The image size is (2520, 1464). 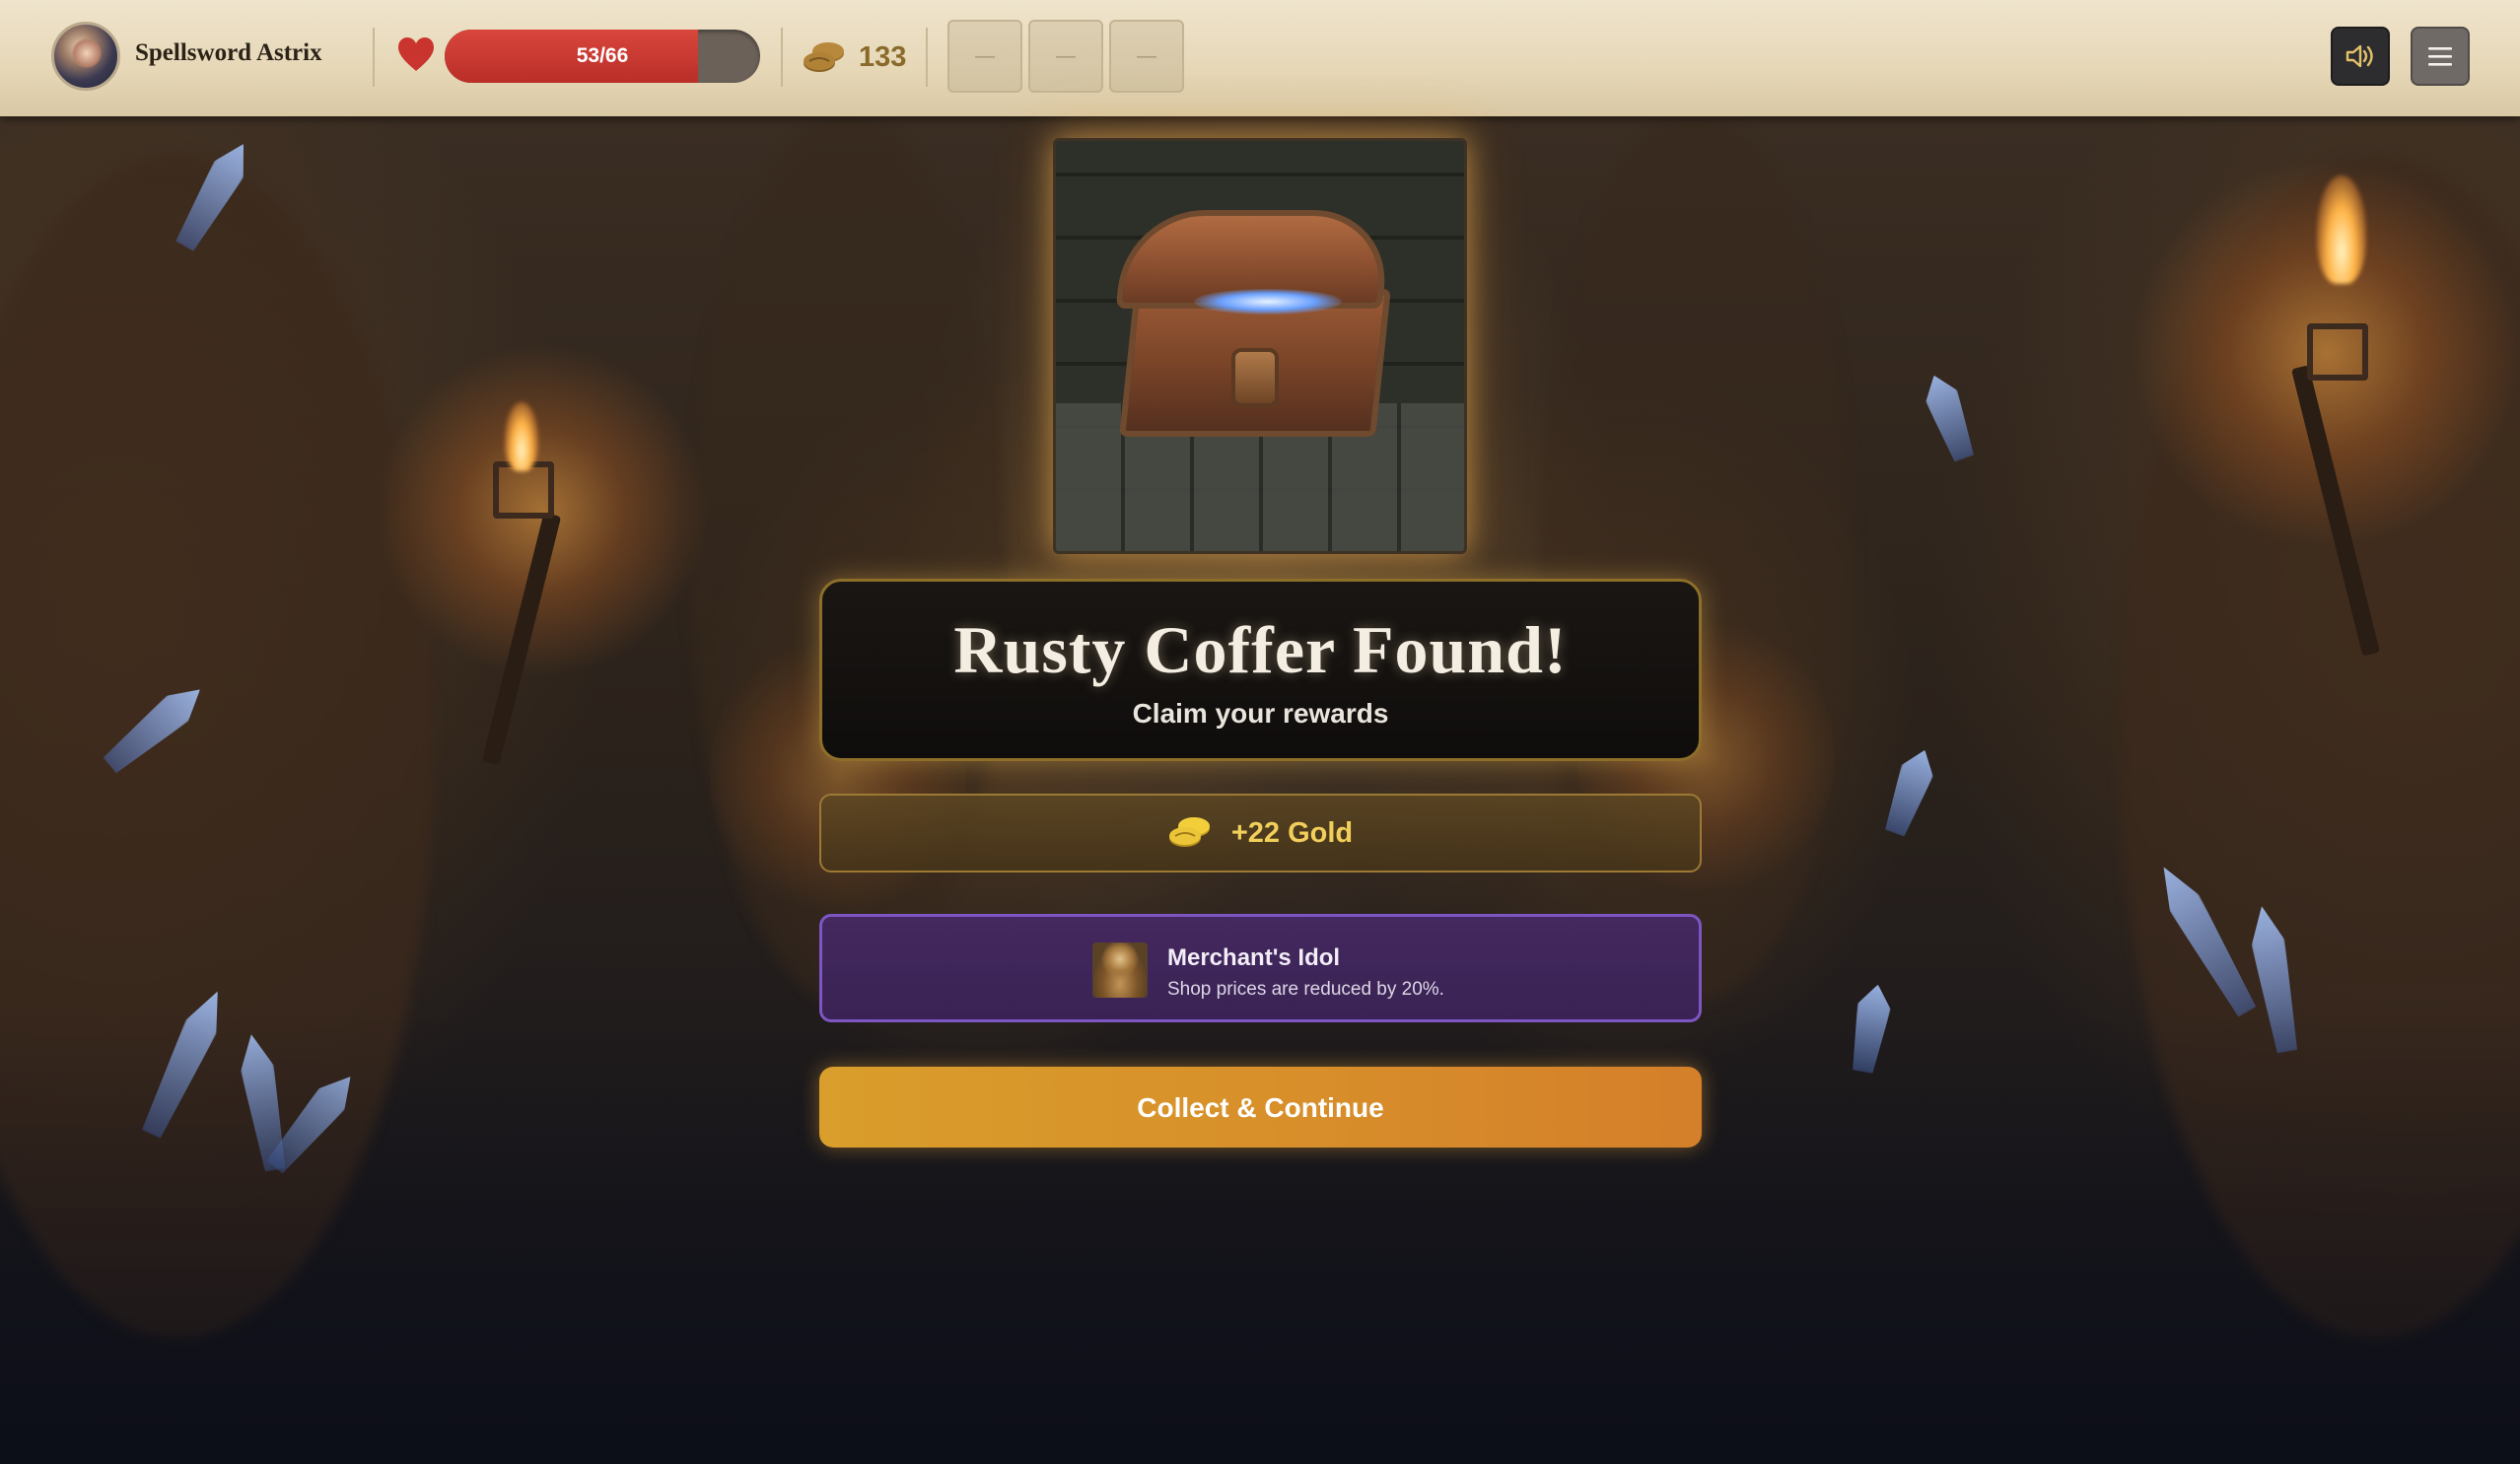 I want to click on gold-reward: +22 Gold, so click(x=1260, y=833).